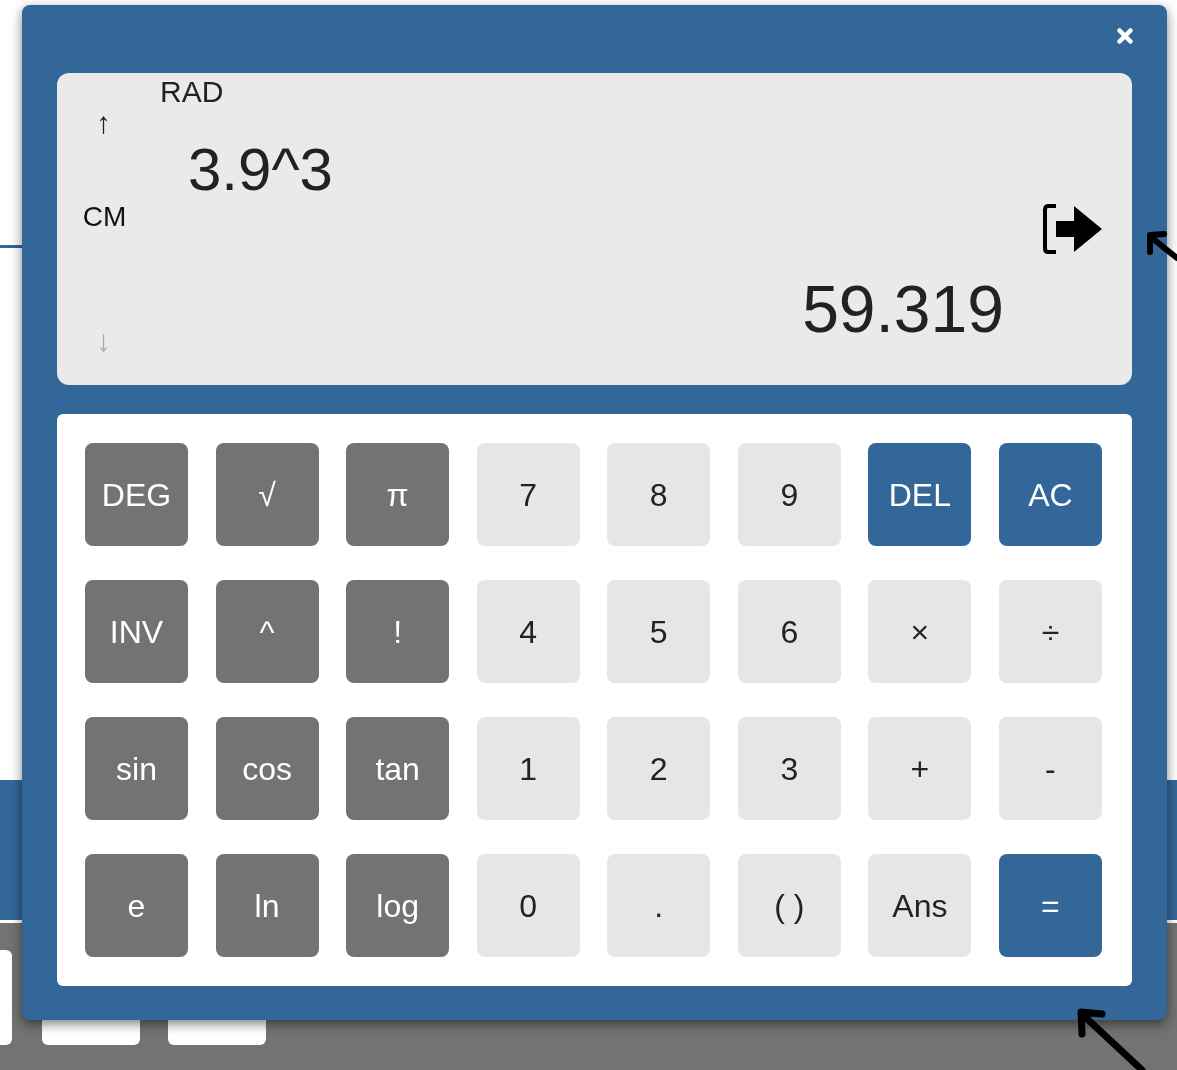 The image size is (1177, 1070). What do you see at coordinates (920, 768) in the screenshot?
I see `calculator-key: +` at bounding box center [920, 768].